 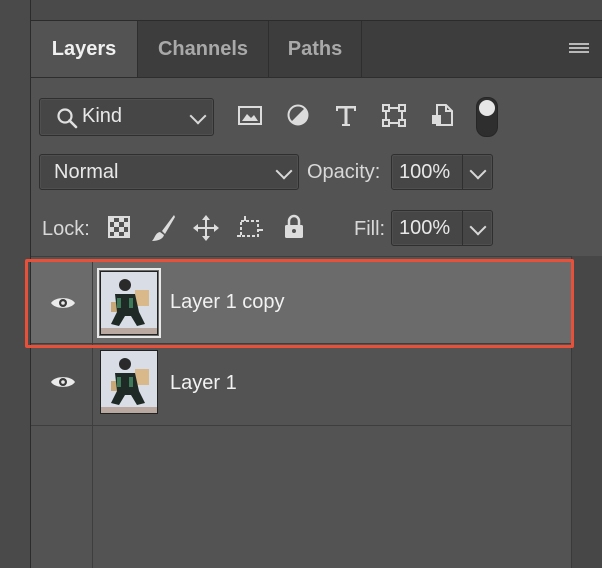 What do you see at coordinates (206, 228) in the screenshot?
I see `lock-position-icon` at bounding box center [206, 228].